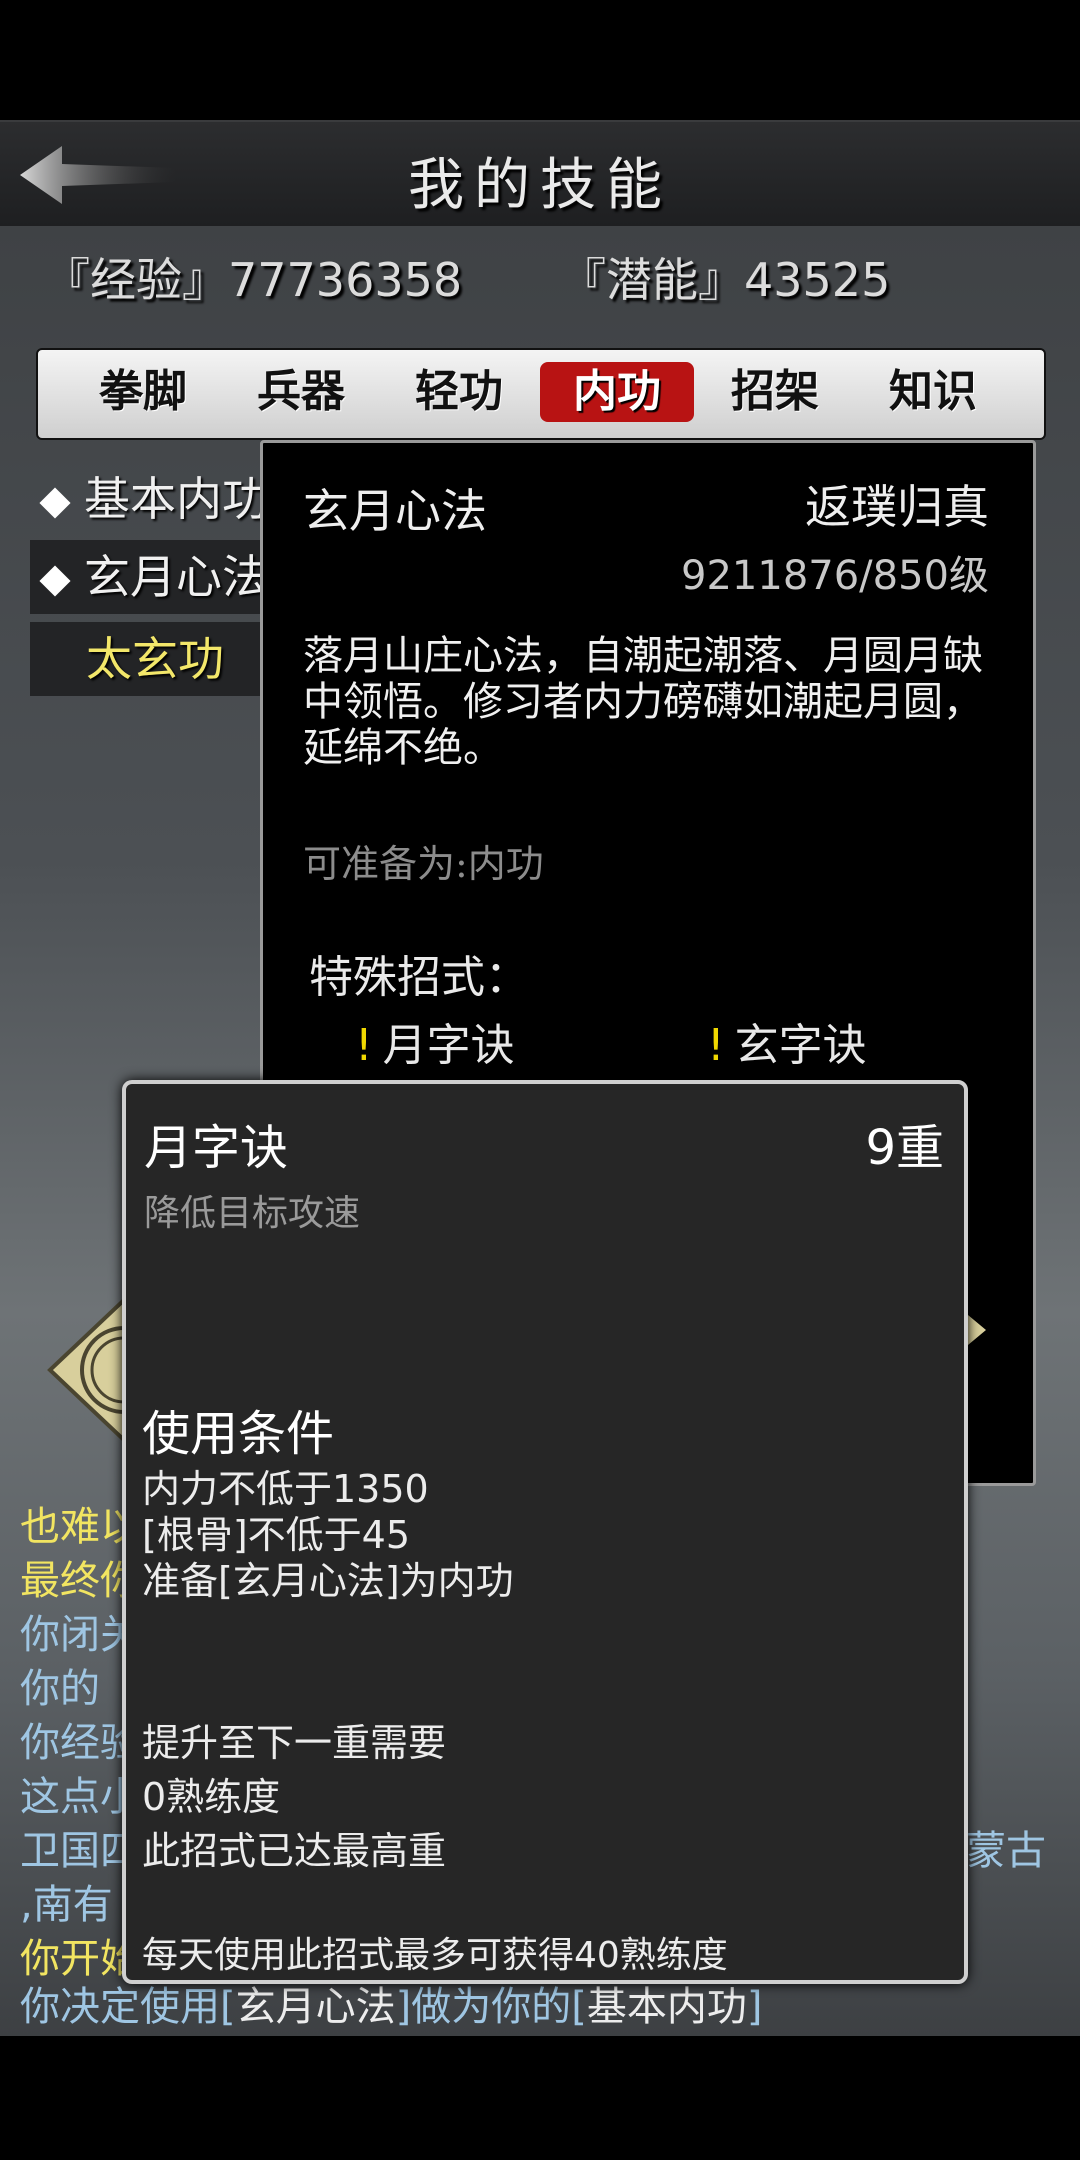  I want to click on log-line-fragment: 蒙古, so click(1006, 1851).